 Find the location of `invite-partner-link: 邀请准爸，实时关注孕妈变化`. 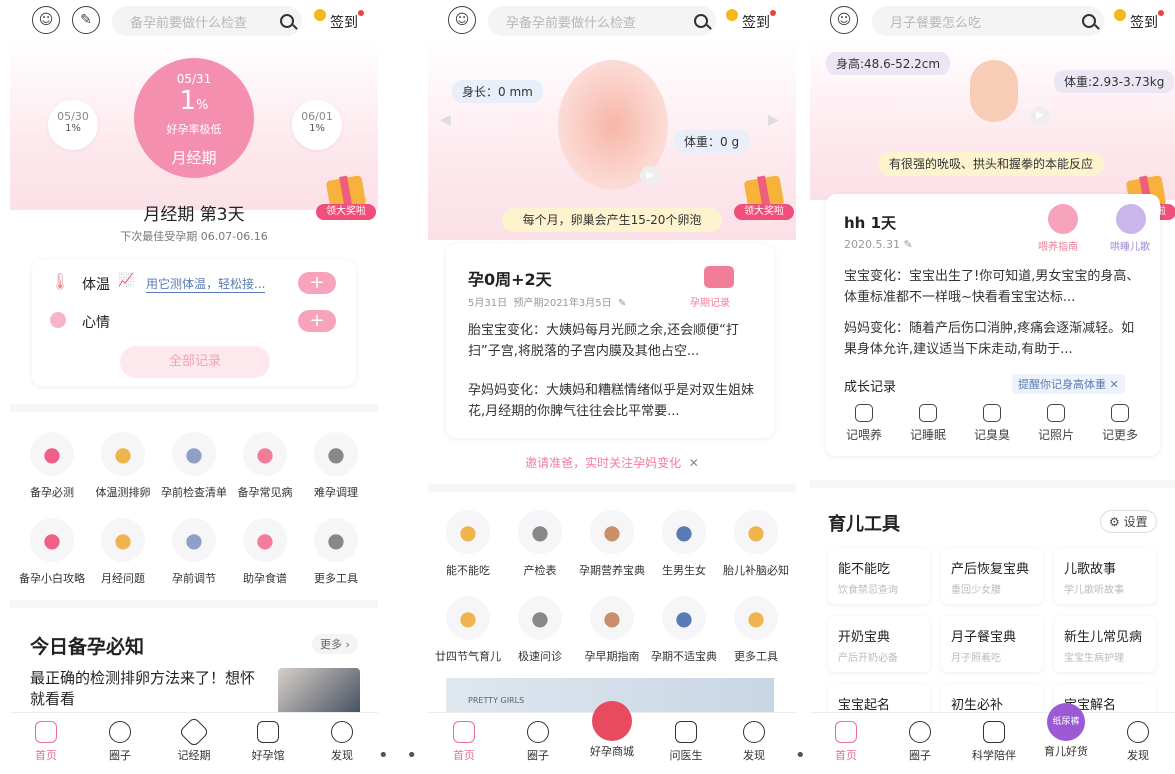

invite-partner-link: 邀请准爸，实时关注孕妈变化 is located at coordinates (603, 463).